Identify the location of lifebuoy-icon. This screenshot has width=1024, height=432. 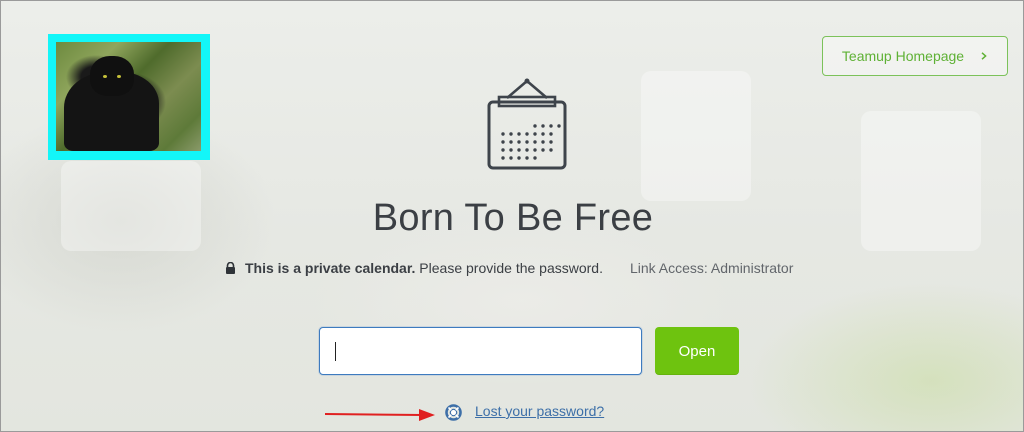
(453, 412).